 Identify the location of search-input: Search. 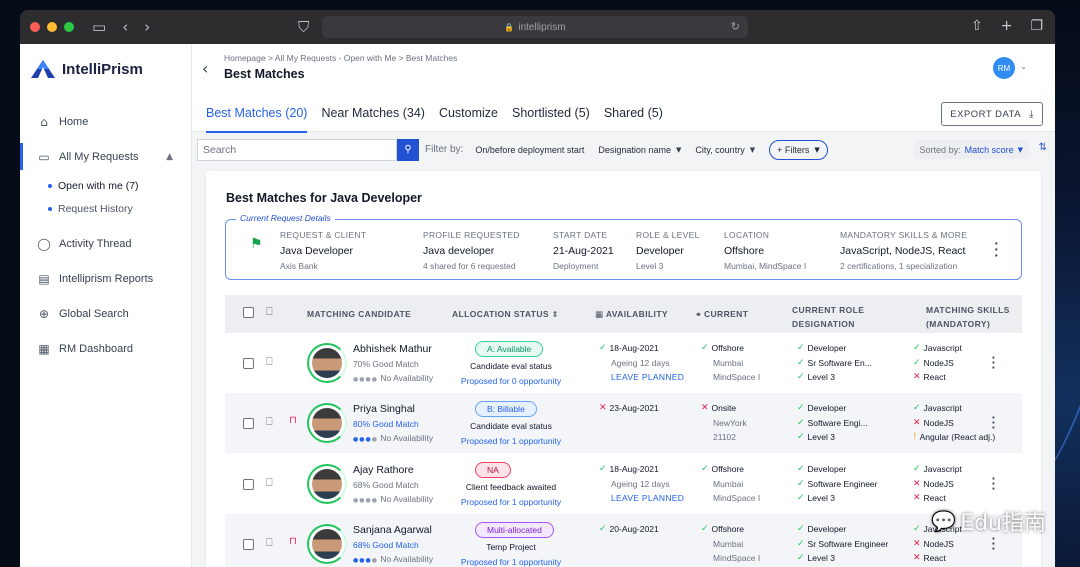
(297, 149).